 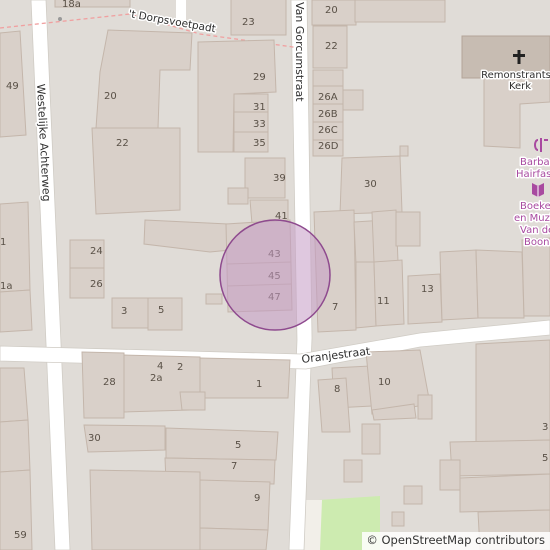 I want to click on house-number: 13, so click(x=427, y=289).